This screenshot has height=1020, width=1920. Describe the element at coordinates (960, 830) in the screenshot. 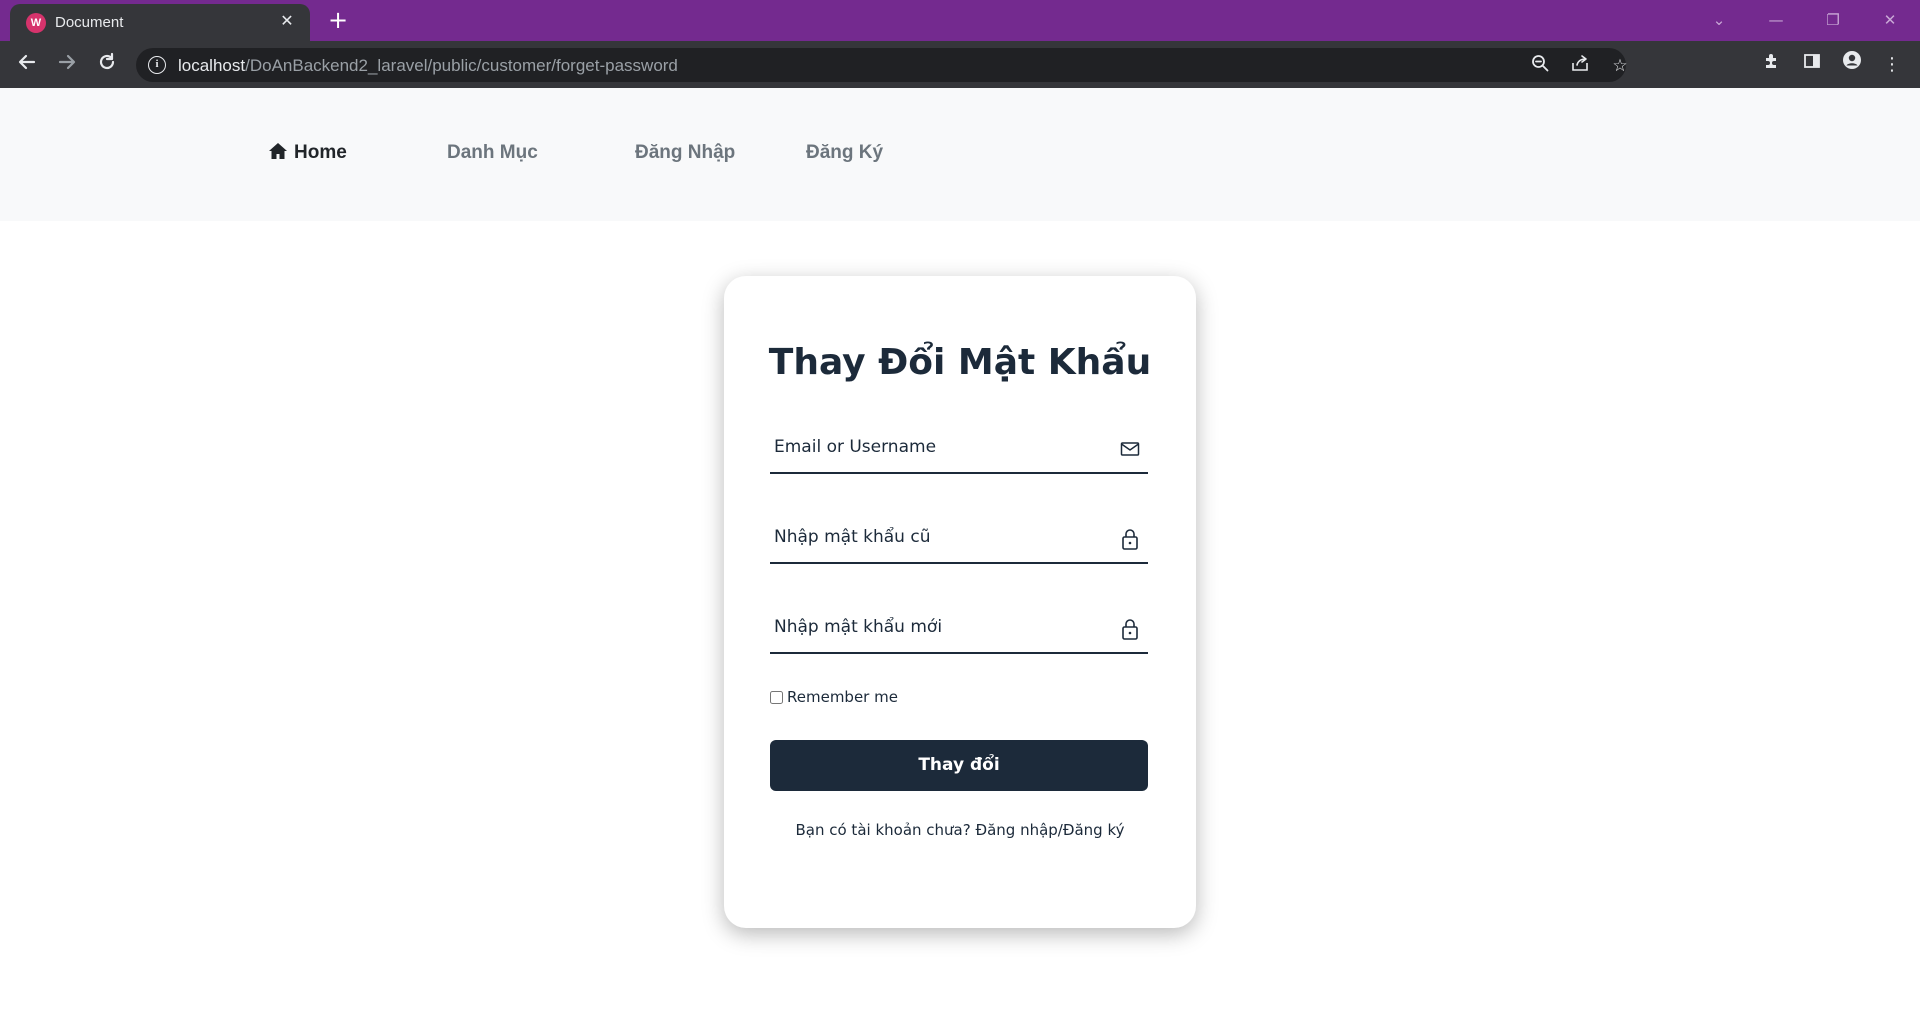

I see `login-register-link: Bạn có tài khoản chưa? Đăng nhập/Đăng ký` at that location.